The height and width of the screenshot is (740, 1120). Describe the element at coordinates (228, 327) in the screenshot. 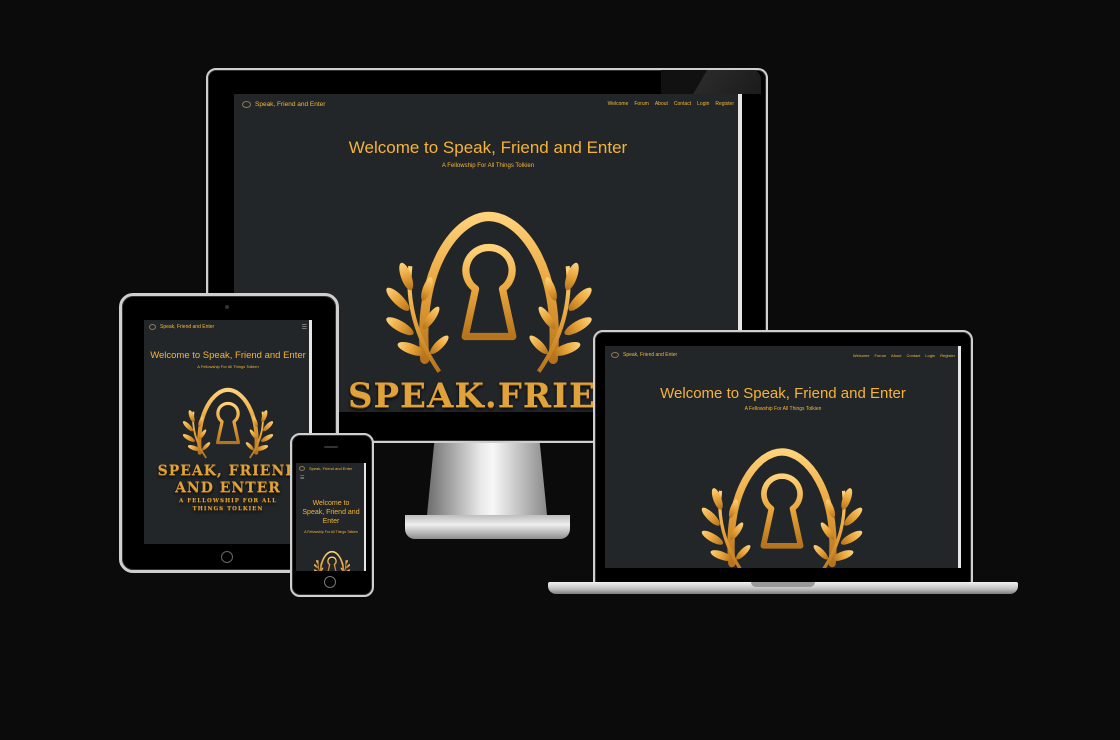

I see `tablet-navbar: Speak, Friend and Enter ☰` at that location.